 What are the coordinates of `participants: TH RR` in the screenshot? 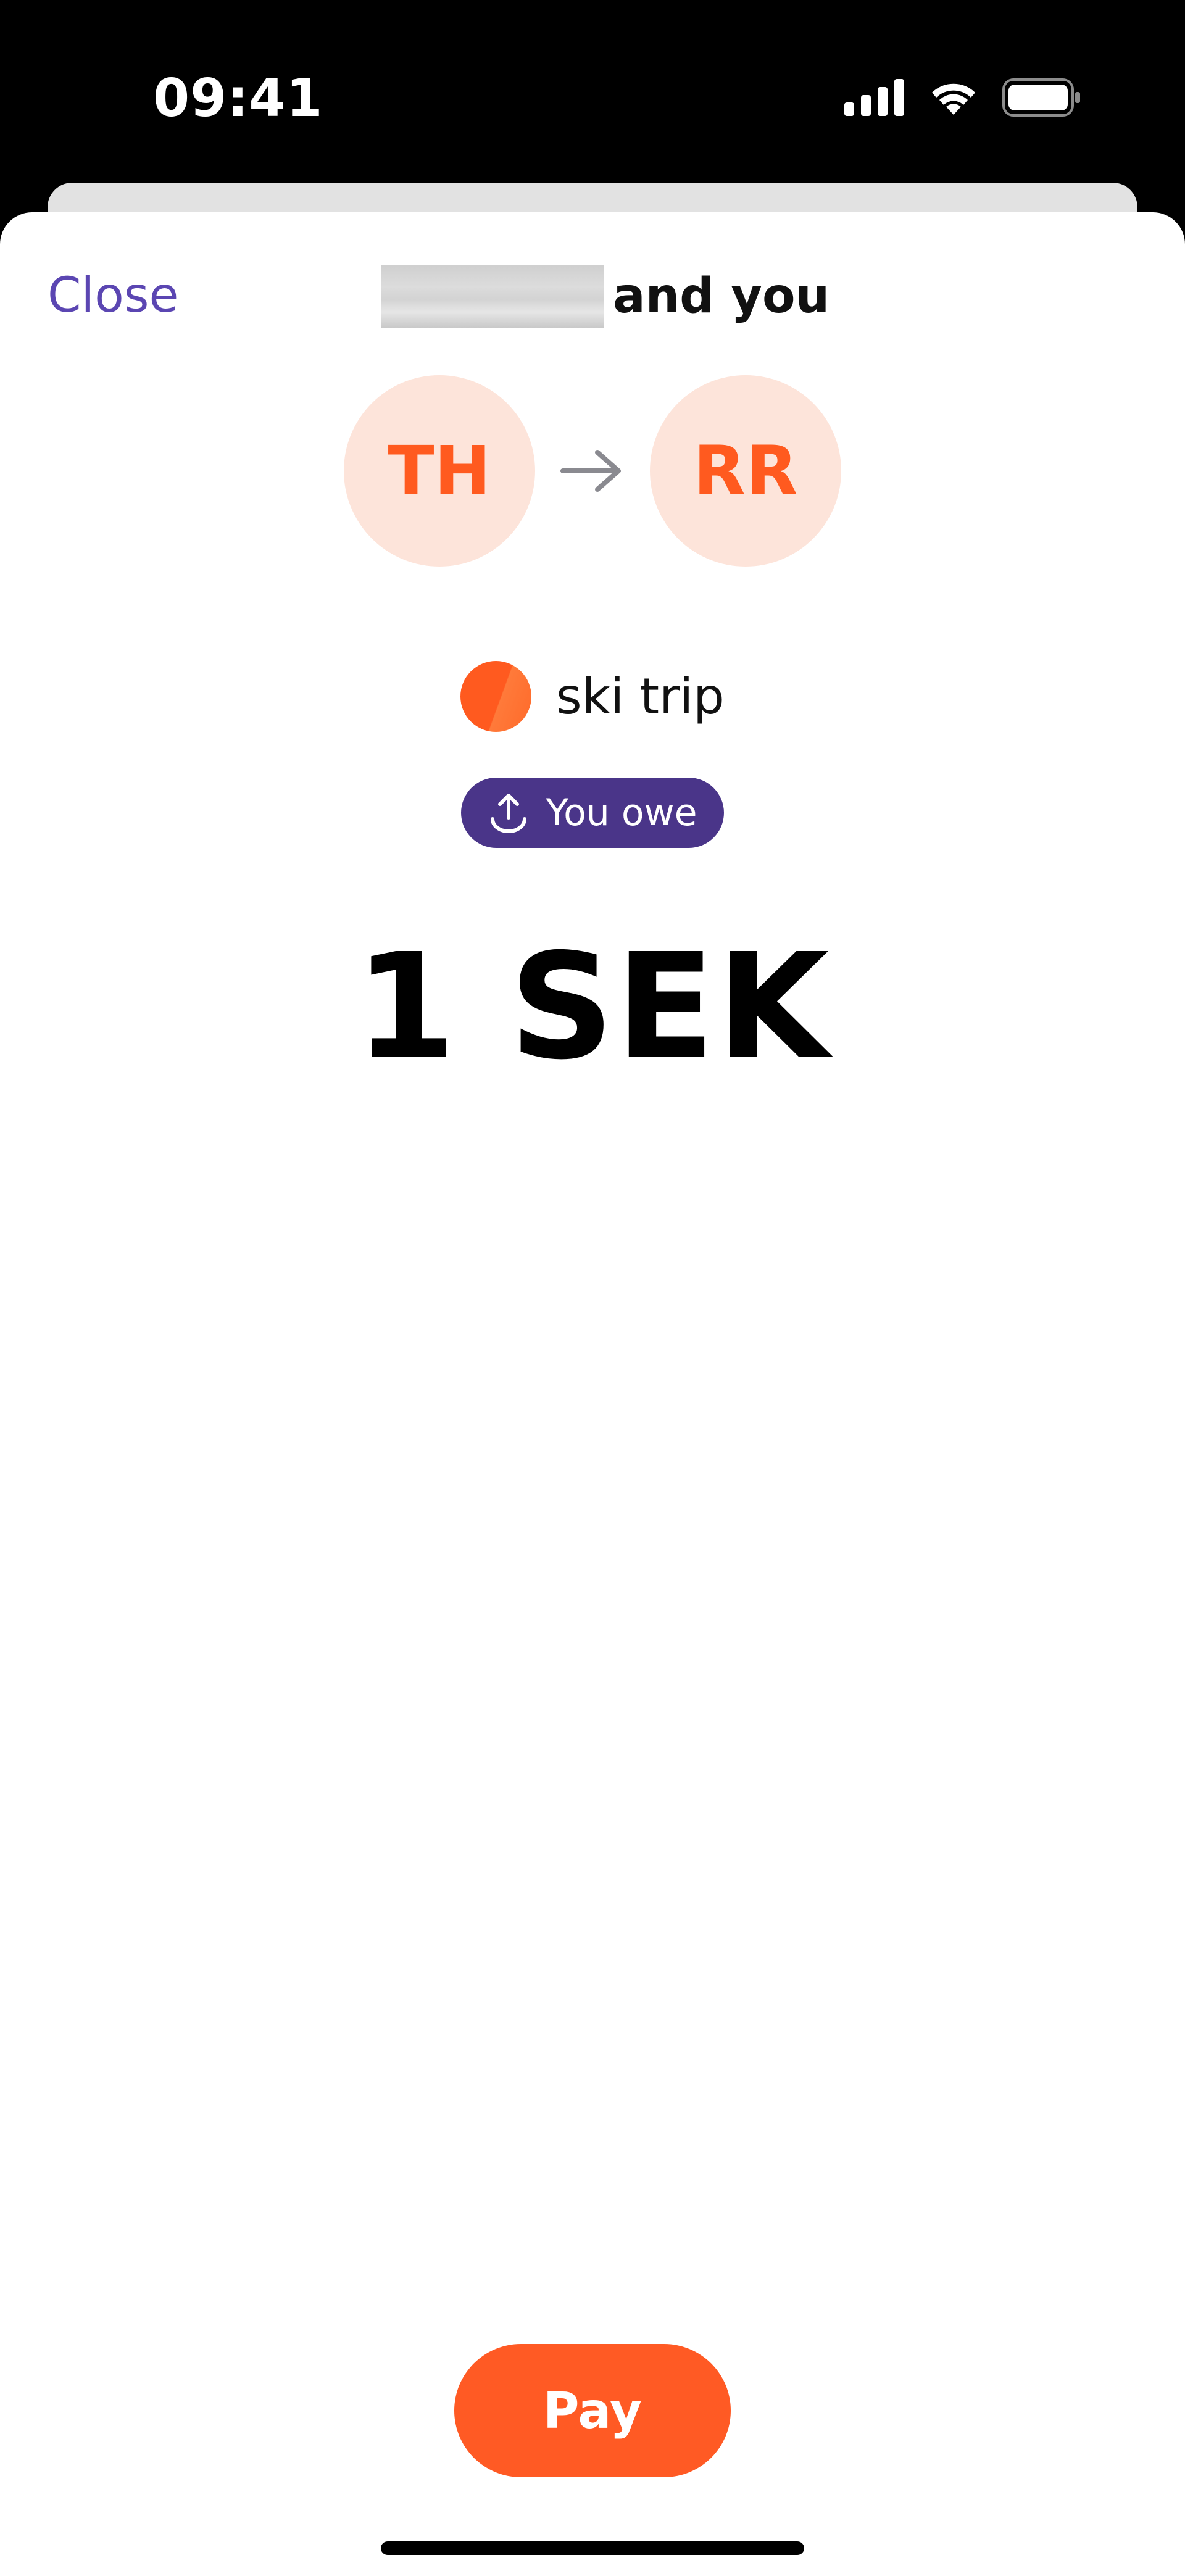 It's located at (592, 471).